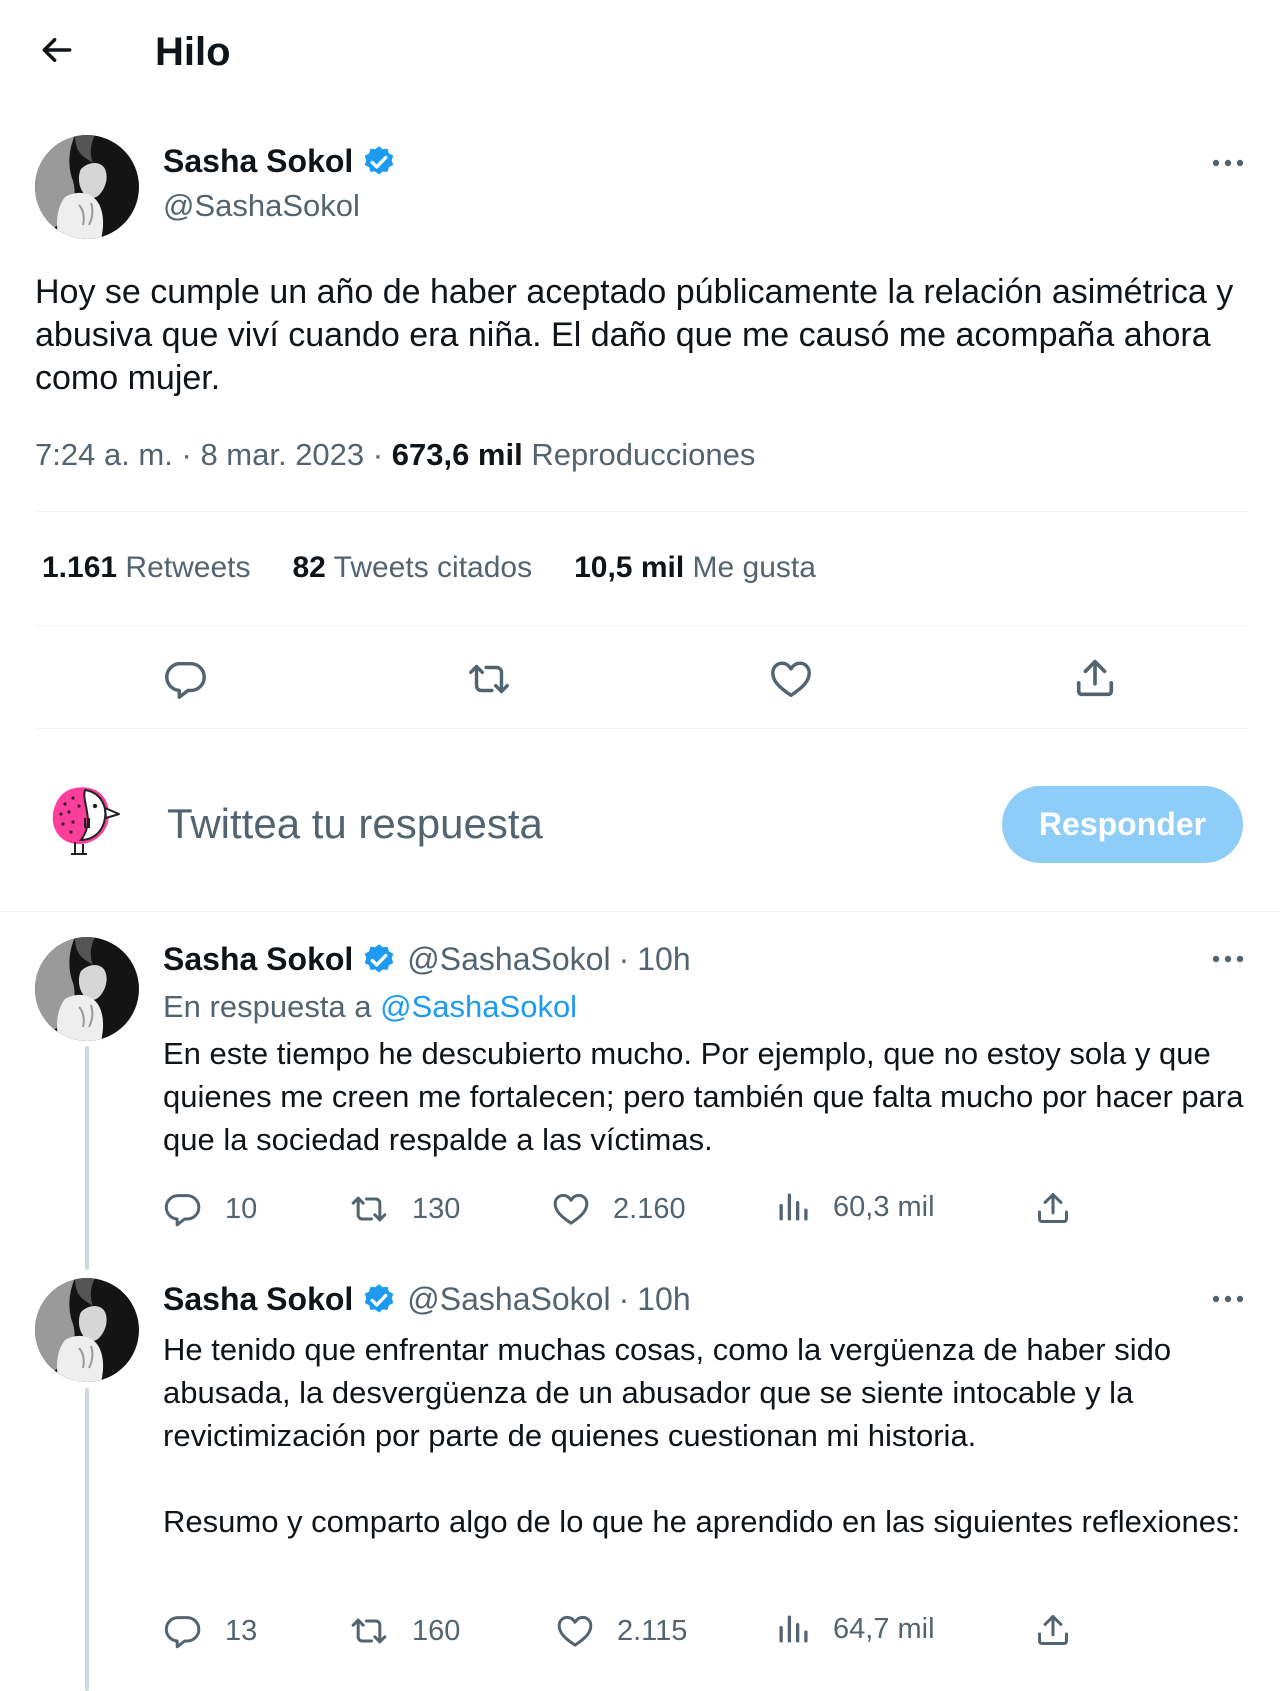 This screenshot has width=1280, height=1691. I want to click on retweet-count: 130, so click(436, 1208).